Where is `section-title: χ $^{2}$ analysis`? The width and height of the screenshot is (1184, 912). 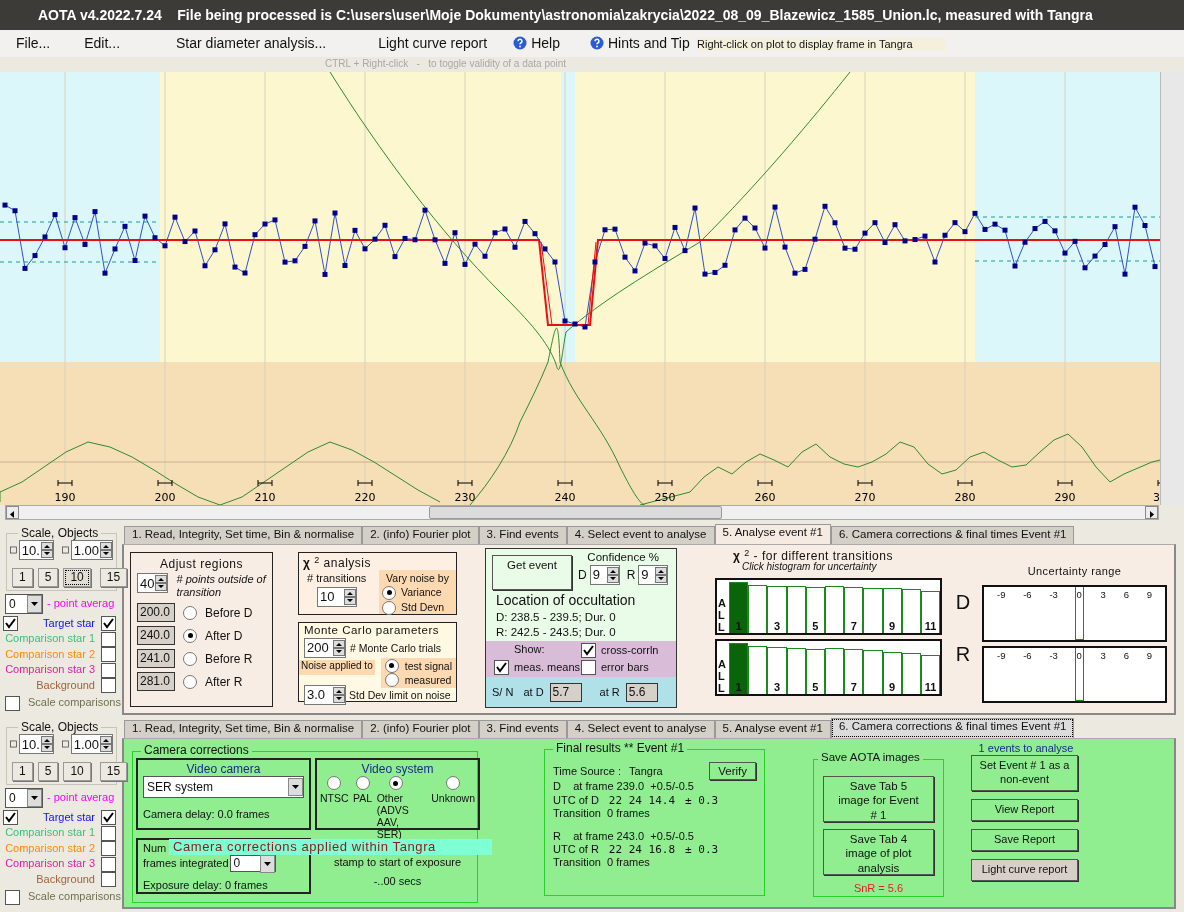
section-title: χ $^{2}$ analysis is located at coordinates (337, 563).